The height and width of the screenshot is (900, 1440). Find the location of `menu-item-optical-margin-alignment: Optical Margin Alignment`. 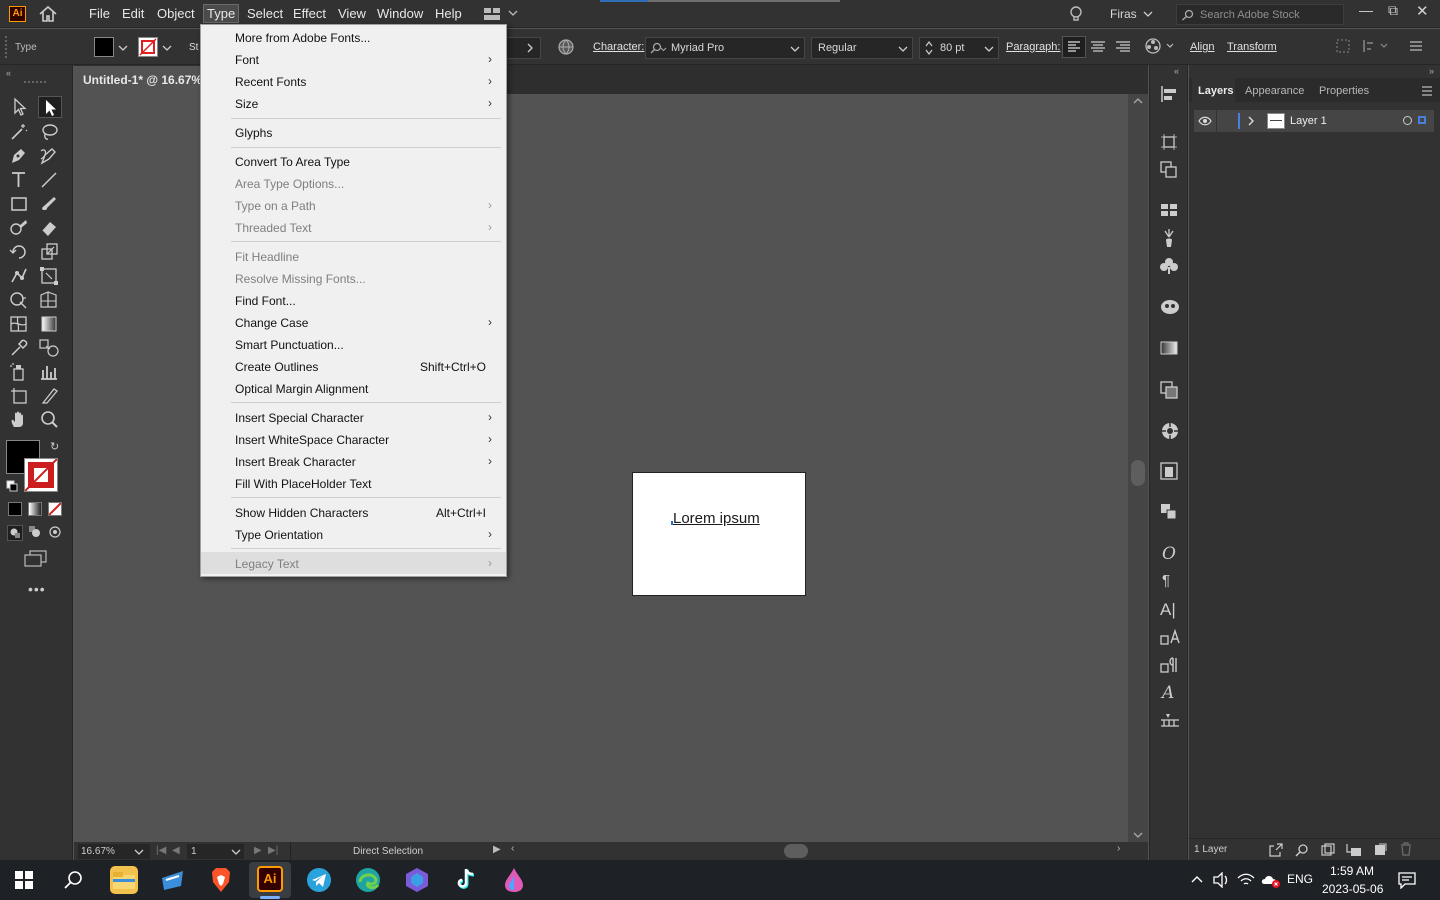

menu-item-optical-margin-alignment: Optical Margin Alignment is located at coordinates (353, 388).